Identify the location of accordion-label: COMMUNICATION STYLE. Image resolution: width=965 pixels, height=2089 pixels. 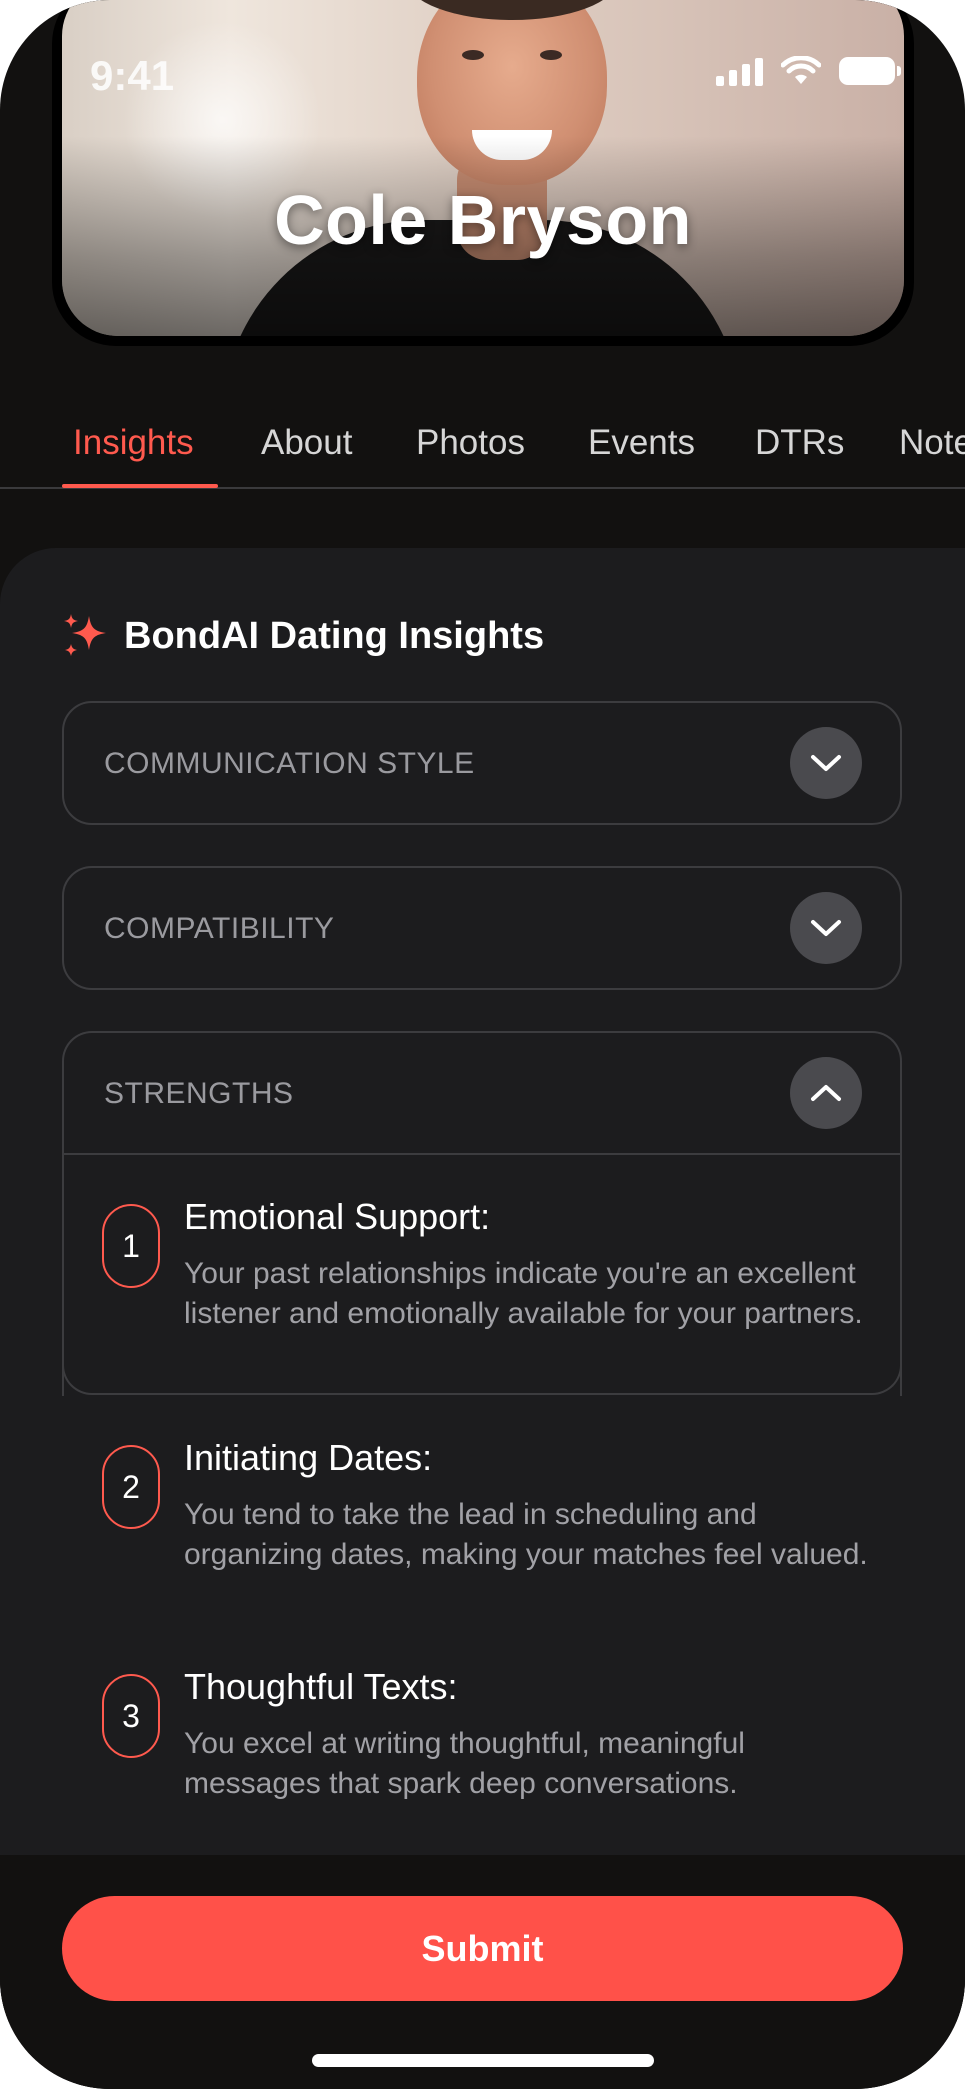
(289, 763).